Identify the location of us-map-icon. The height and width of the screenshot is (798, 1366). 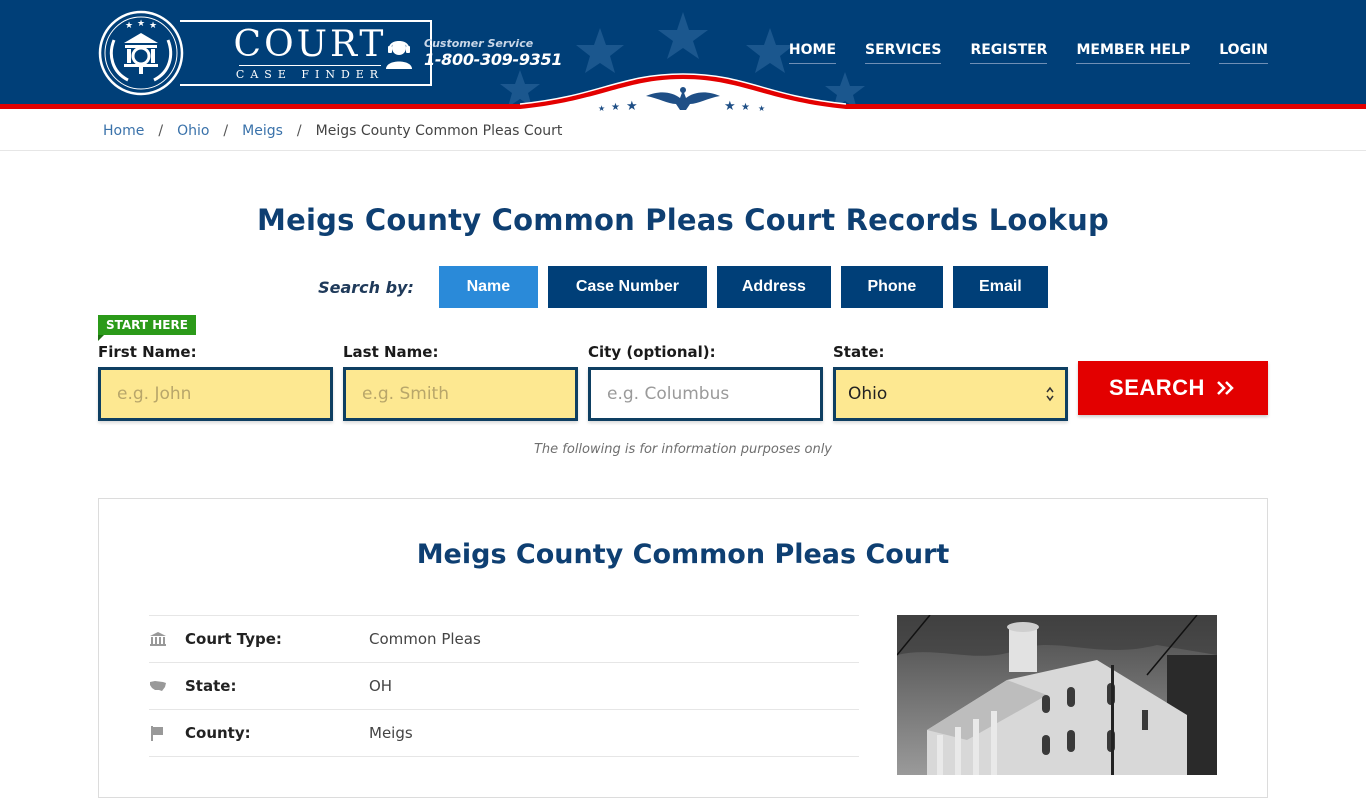
(167, 686).